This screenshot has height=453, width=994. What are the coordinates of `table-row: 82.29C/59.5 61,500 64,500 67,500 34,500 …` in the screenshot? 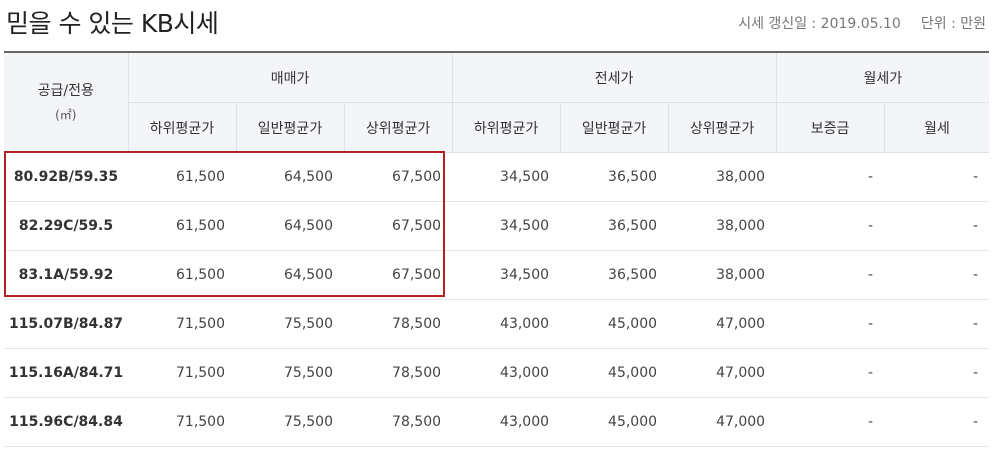 It's located at (497, 226).